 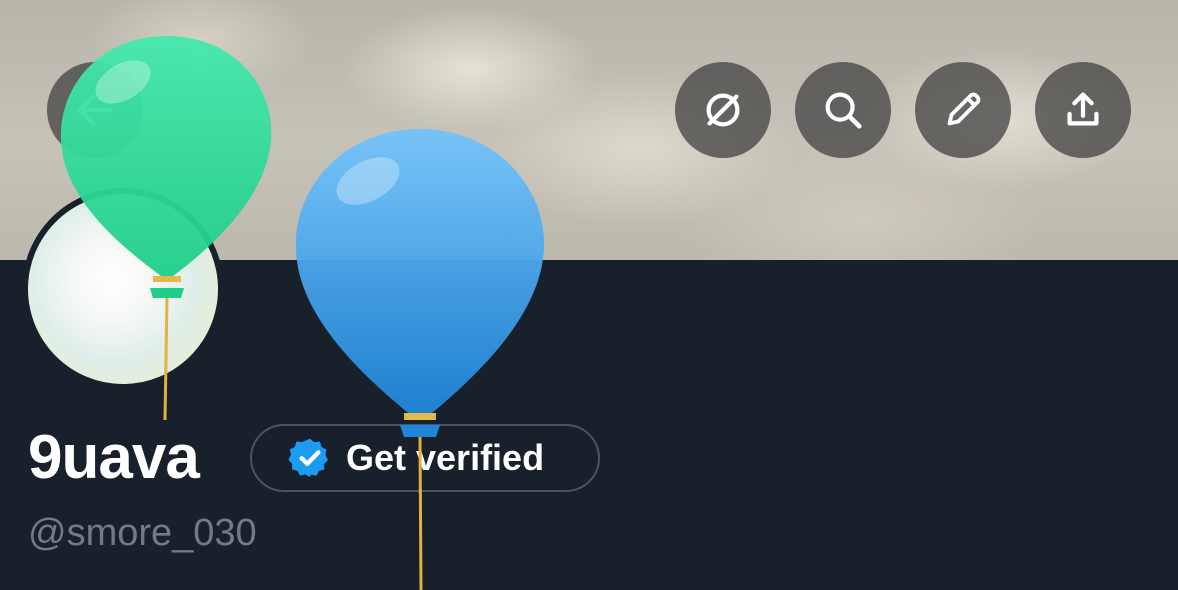 I want to click on search-icon, so click(x=843, y=110).